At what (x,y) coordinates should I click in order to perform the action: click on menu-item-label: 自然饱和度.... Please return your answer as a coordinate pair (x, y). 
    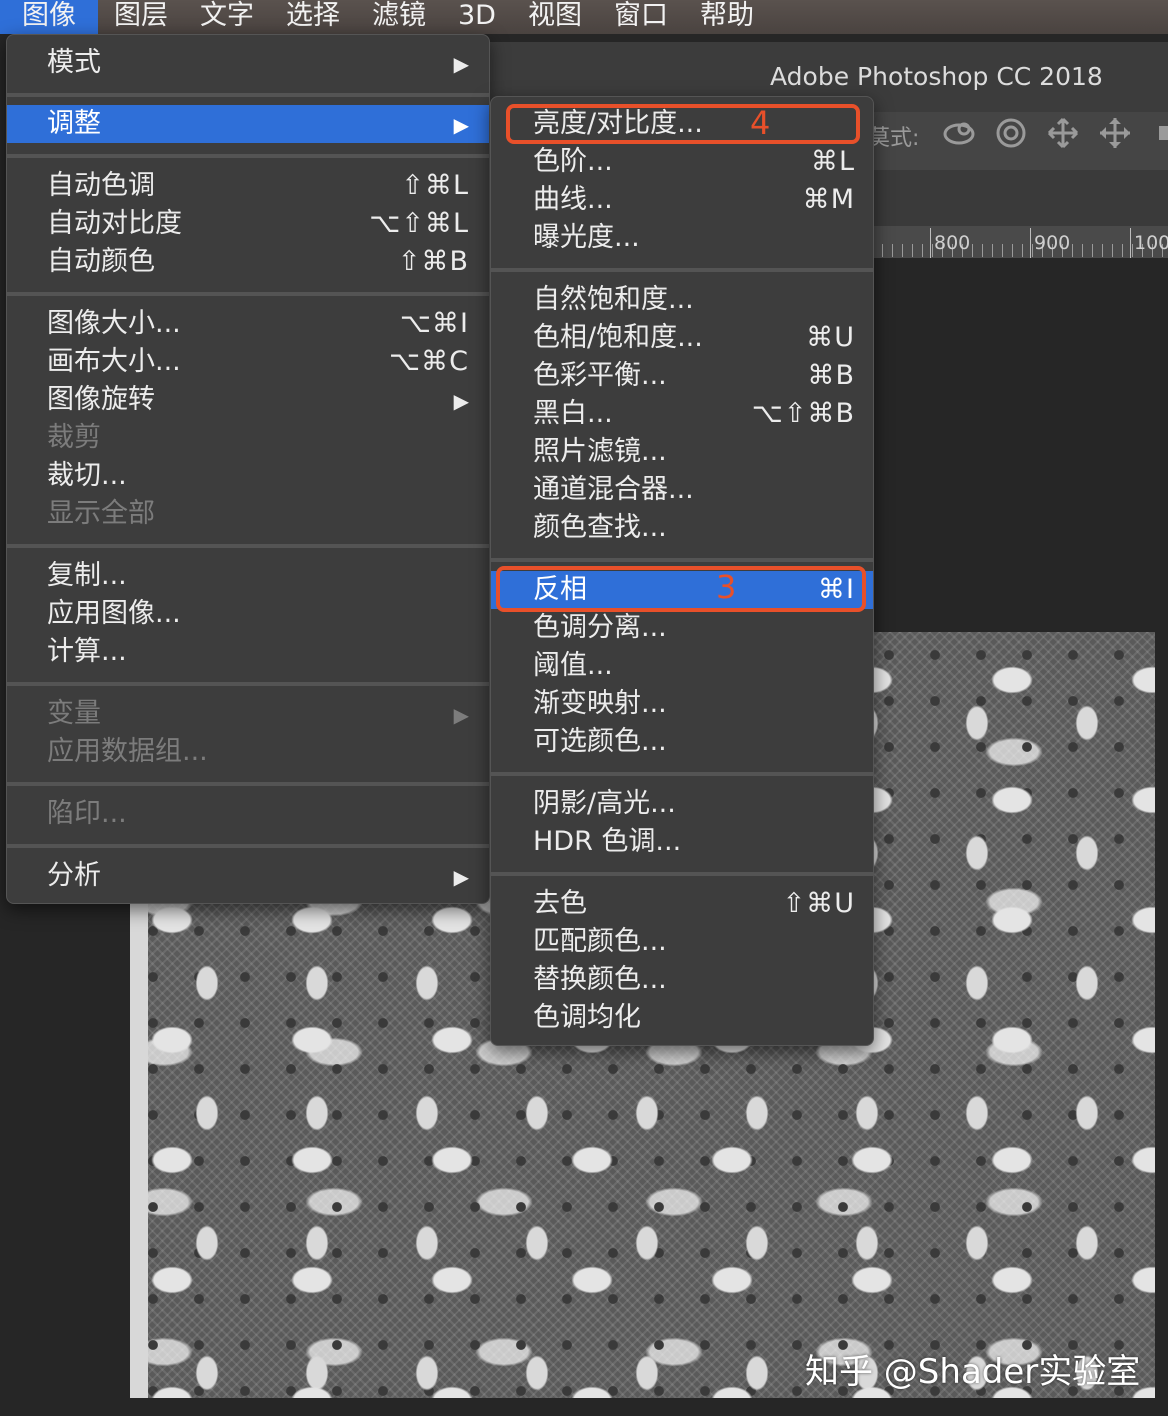
    Looking at the image, I should click on (613, 299).